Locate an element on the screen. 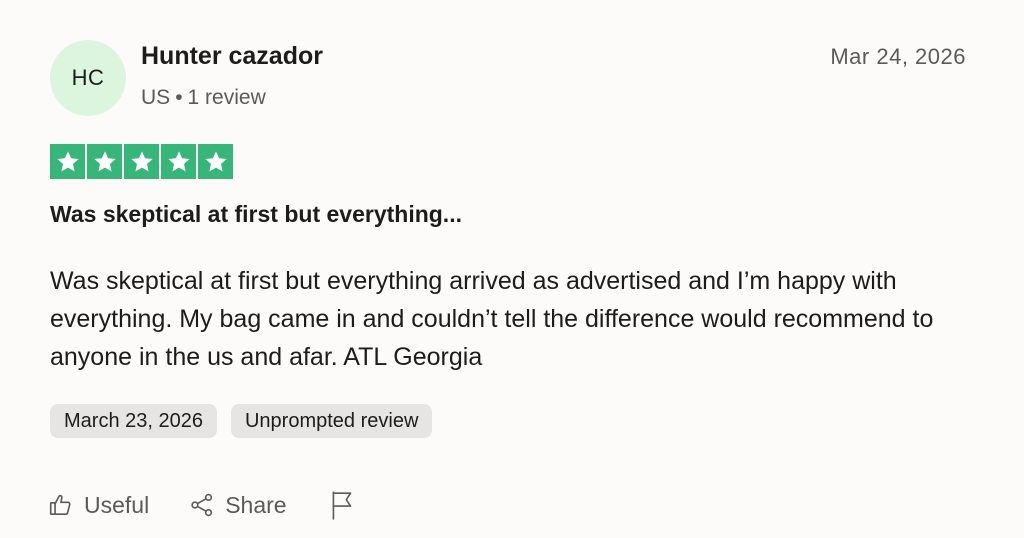  star-rating is located at coordinates (141, 161).